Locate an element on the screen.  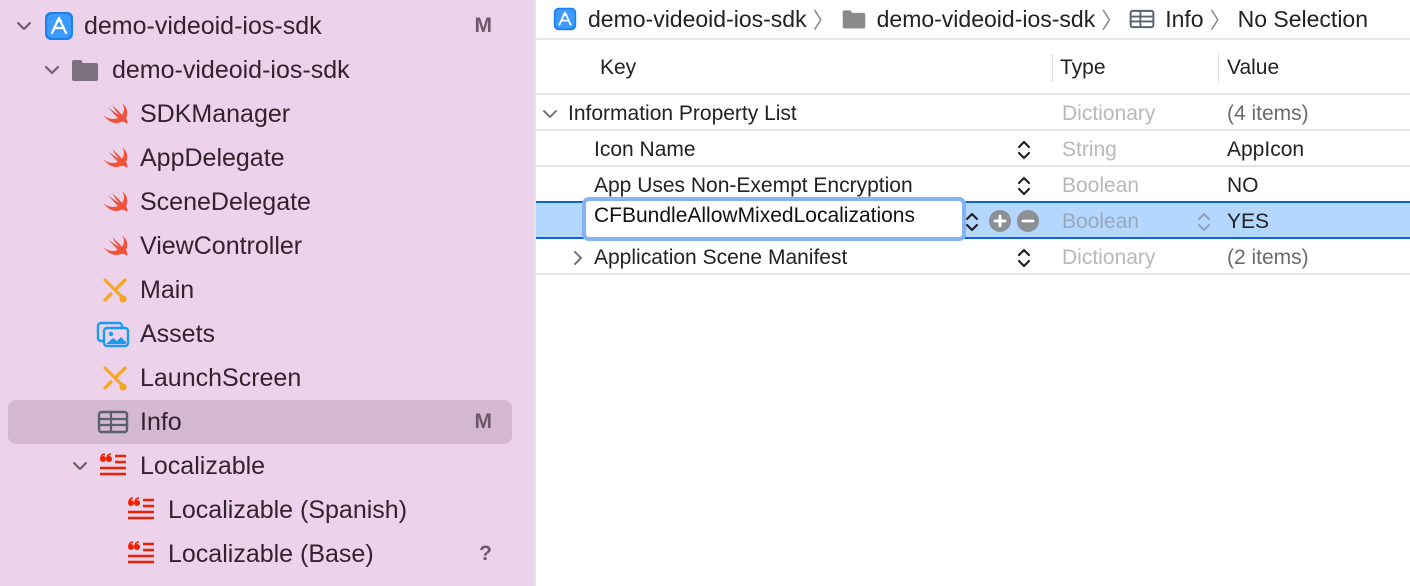
nav-item-file: Main is located at coordinates (260, 290).